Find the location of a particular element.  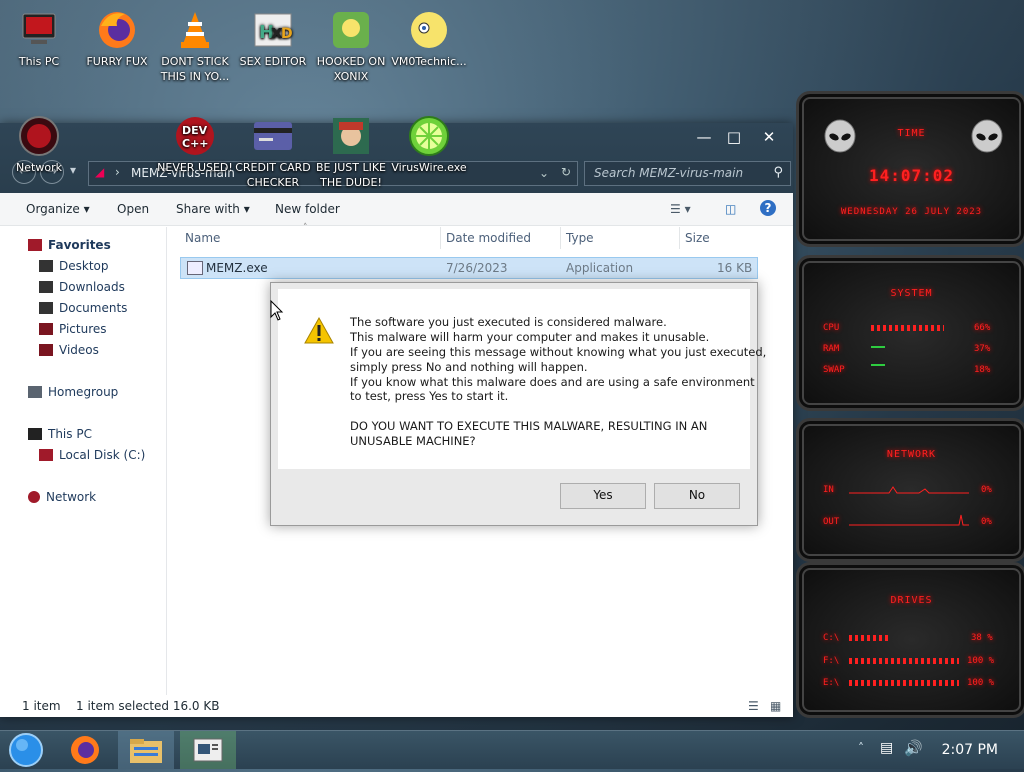

organize-button: Organize ▾ is located at coordinates (58, 209).